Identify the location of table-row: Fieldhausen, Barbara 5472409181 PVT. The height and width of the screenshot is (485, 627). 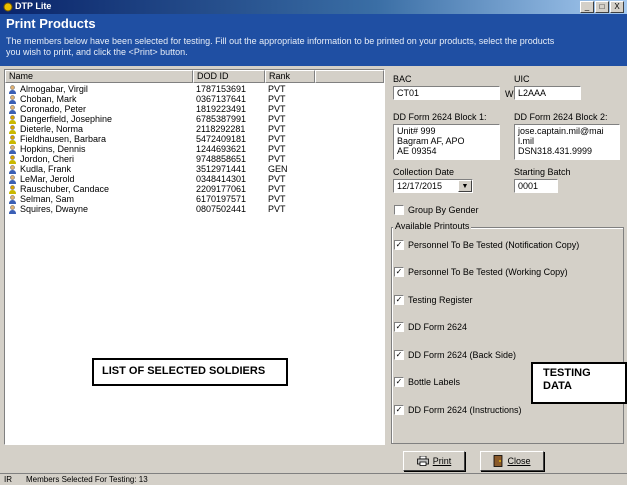
(194, 139).